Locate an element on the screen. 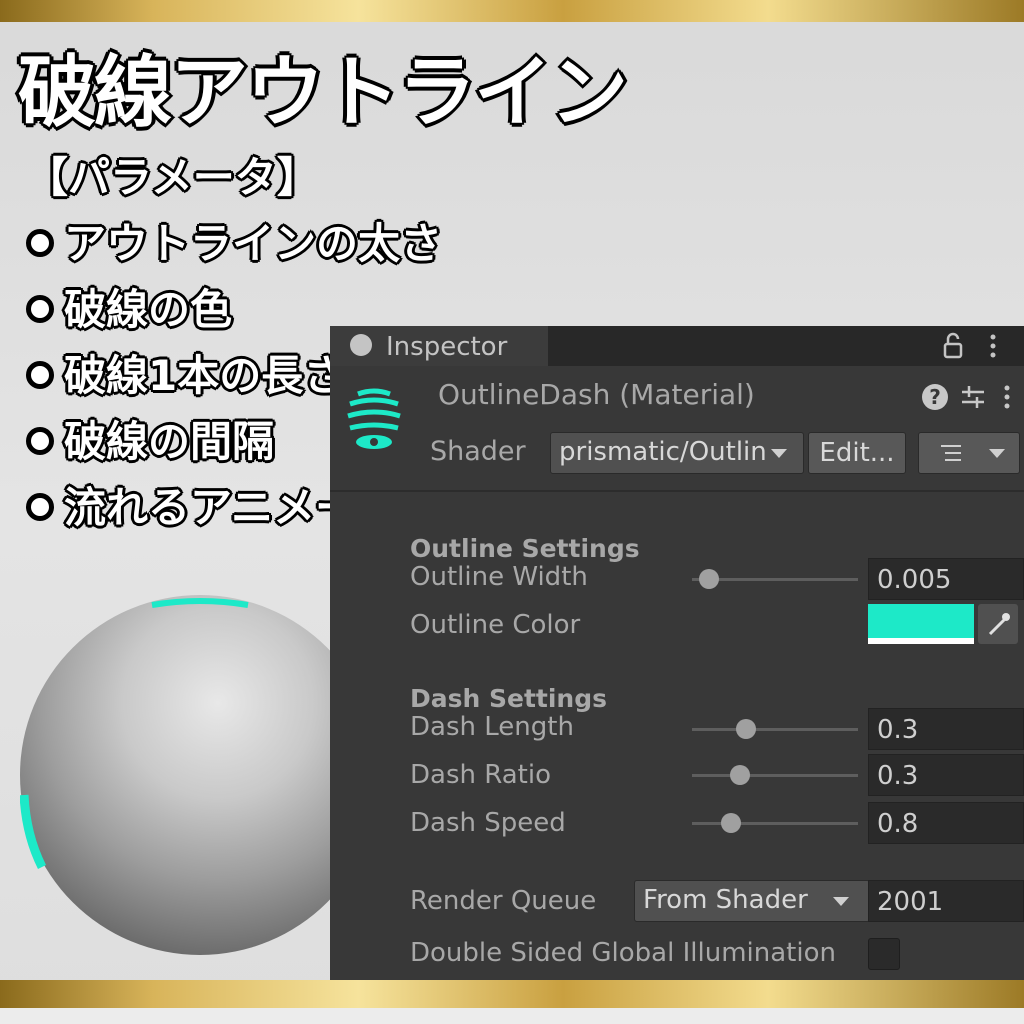 Image resolution: width=1024 pixels, height=1024 pixels. param-text: 破線の間隔 is located at coordinates (169, 441).